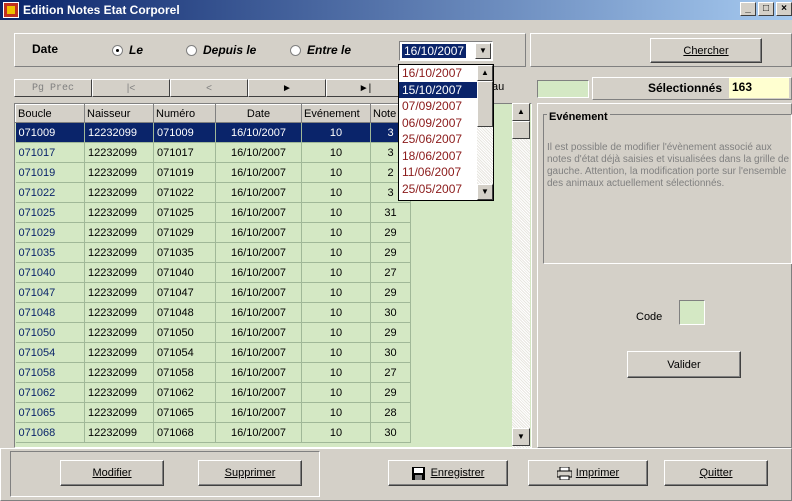 This screenshot has width=792, height=501. Describe the element at coordinates (287, 88) in the screenshot. I see `next-record-icon: ►` at that location.